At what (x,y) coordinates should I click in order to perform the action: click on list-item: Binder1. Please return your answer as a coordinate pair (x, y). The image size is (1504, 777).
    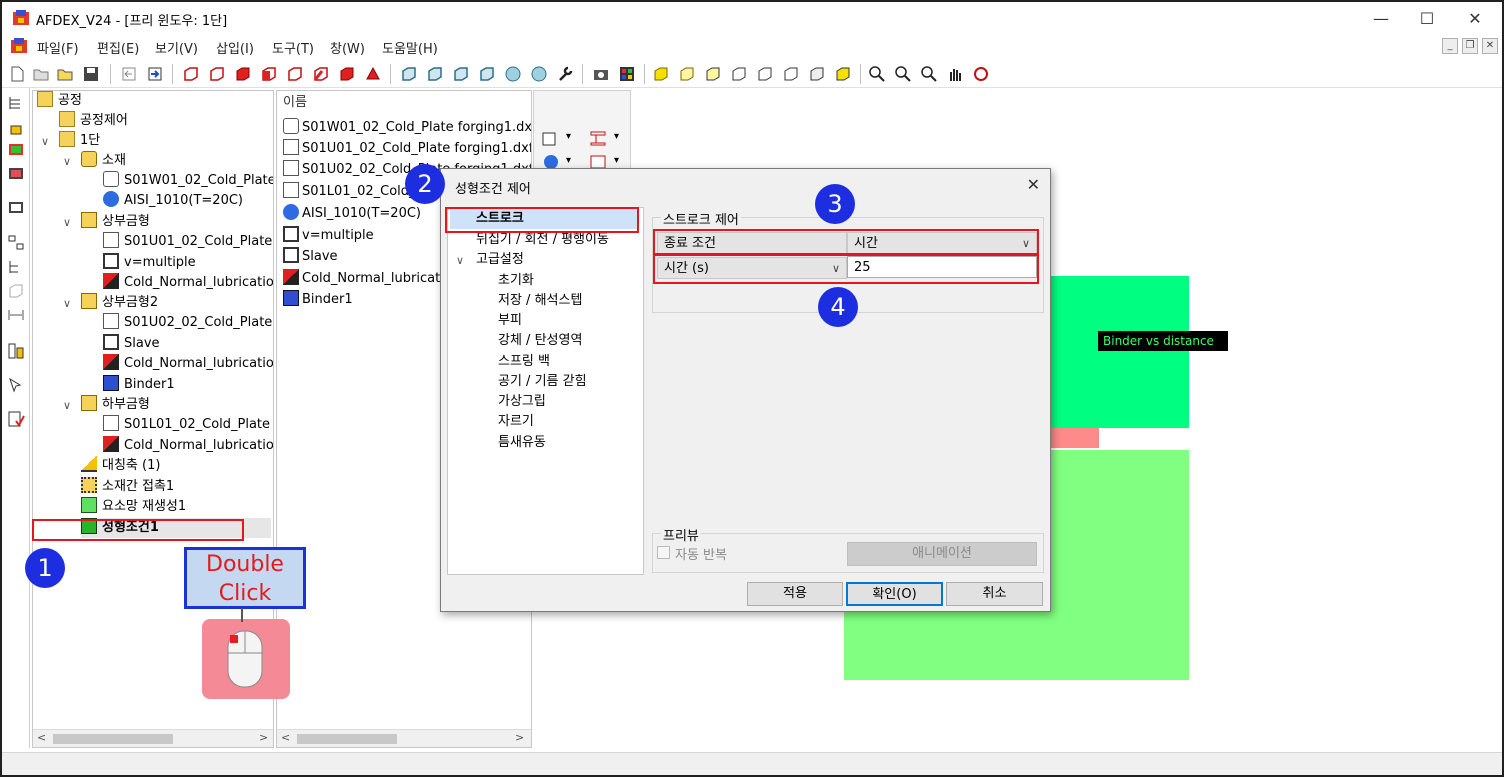
    Looking at the image, I should click on (318, 300).